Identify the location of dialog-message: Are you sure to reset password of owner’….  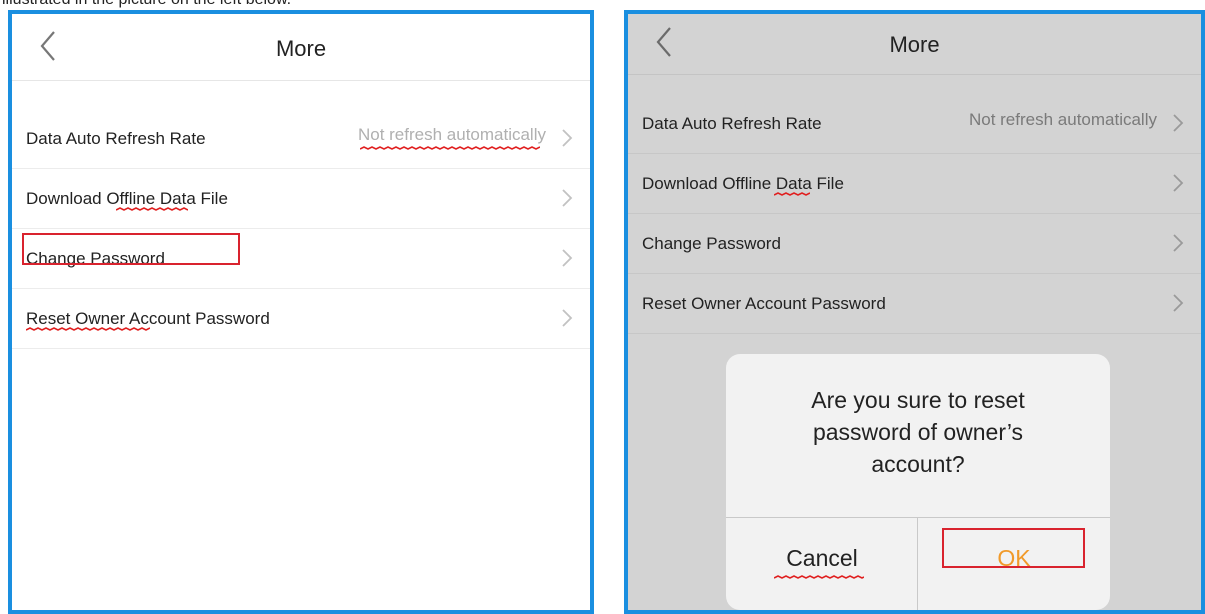
(918, 432).